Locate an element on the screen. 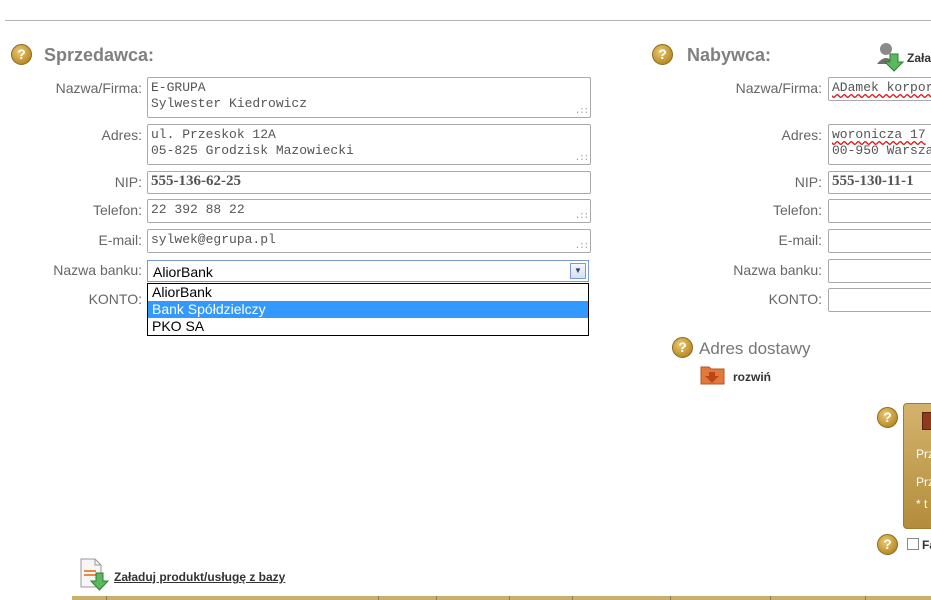 This screenshot has width=931, height=600. seller-address-label: Adres: is located at coordinates (121, 135).